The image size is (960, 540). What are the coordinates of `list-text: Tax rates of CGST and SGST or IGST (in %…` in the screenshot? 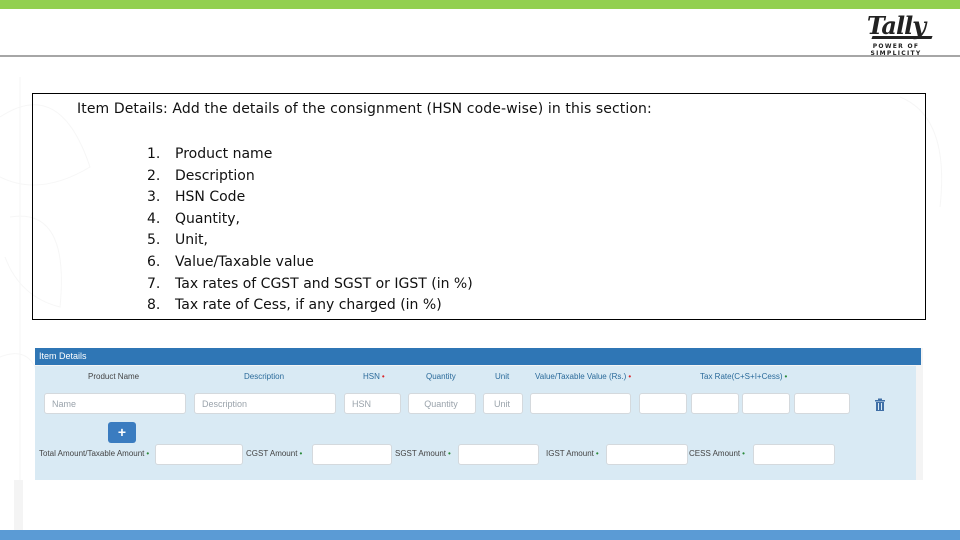 It's located at (324, 283).